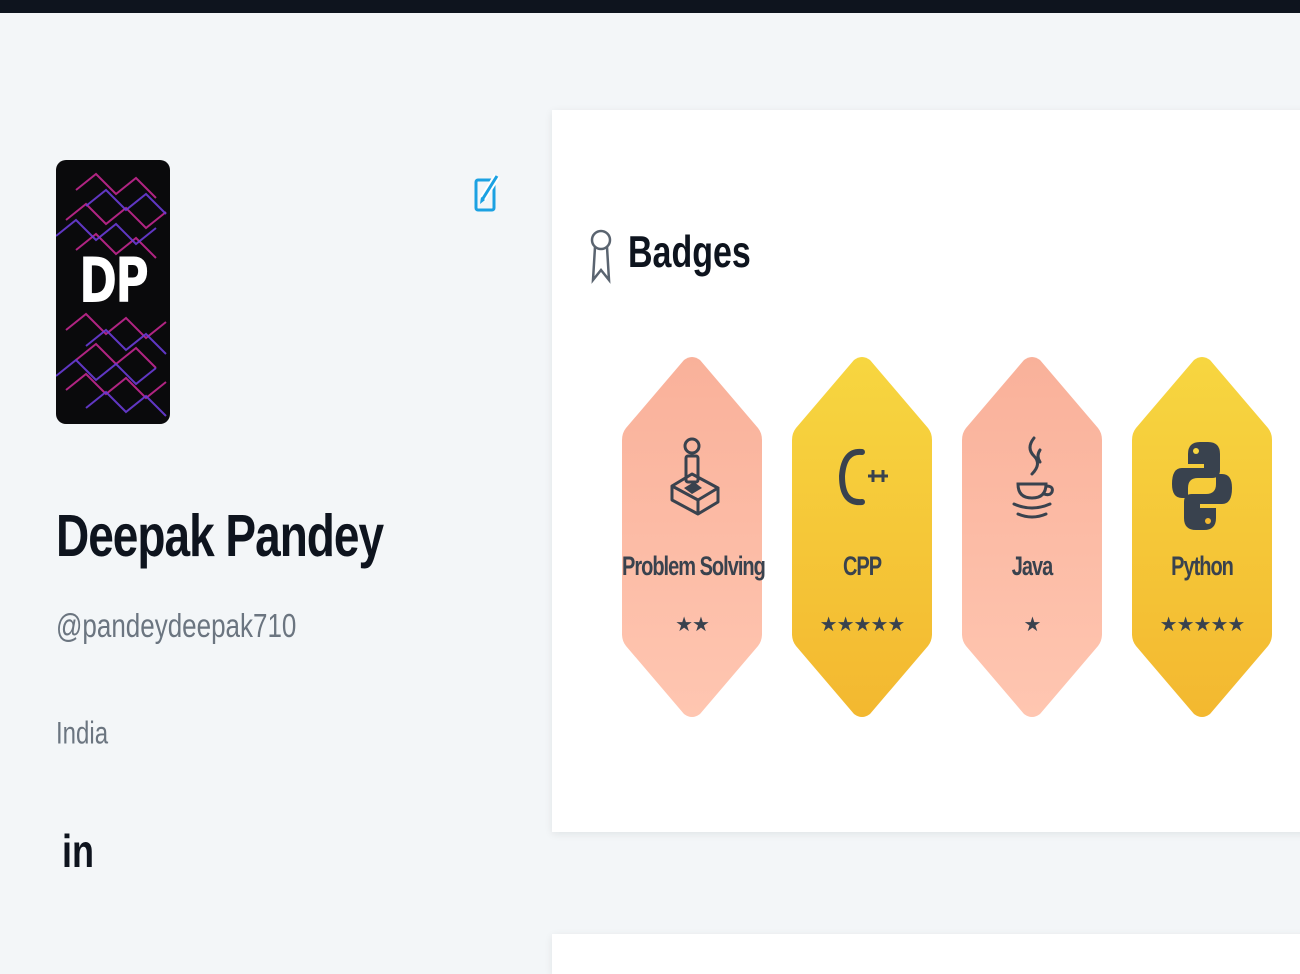  I want to click on badge-problem-solving: Problem Solving ★★, so click(694, 537).